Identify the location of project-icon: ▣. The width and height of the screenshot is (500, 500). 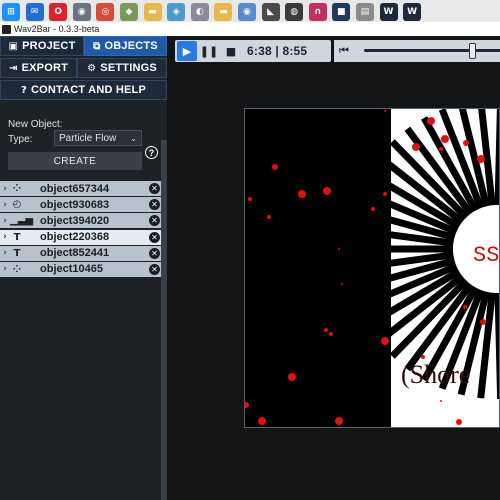
(13, 46).